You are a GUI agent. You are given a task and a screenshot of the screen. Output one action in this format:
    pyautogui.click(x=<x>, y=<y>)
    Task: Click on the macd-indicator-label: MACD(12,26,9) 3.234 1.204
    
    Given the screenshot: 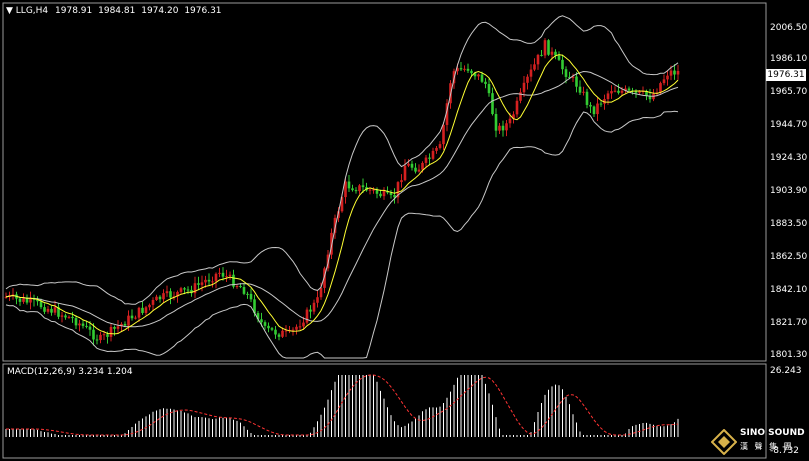 What is the action you would take?
    pyautogui.click(x=70, y=372)
    